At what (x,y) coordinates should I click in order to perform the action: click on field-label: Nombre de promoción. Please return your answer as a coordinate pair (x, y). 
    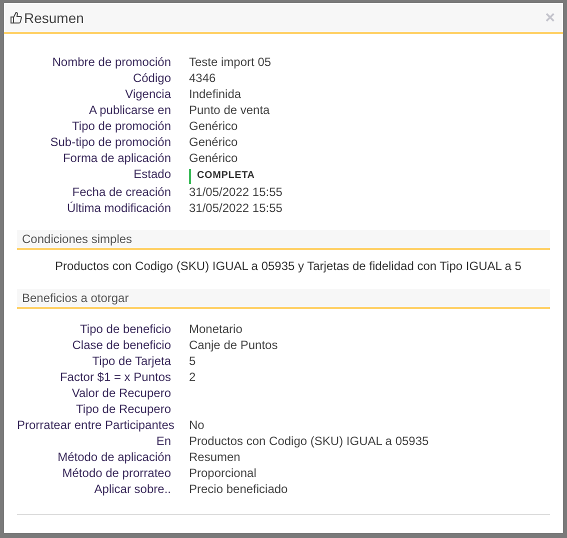
    Looking at the image, I should click on (111, 62).